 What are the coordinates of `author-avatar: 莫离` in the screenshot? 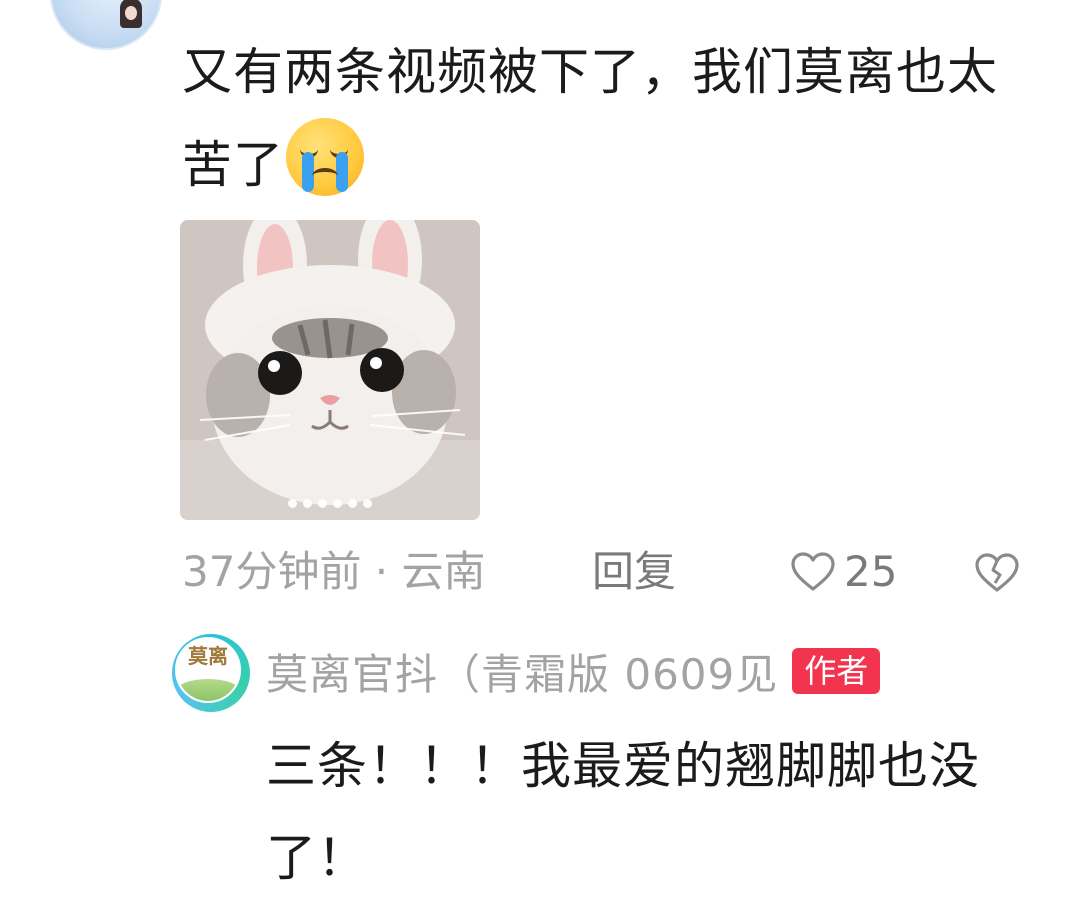 It's located at (211, 673).